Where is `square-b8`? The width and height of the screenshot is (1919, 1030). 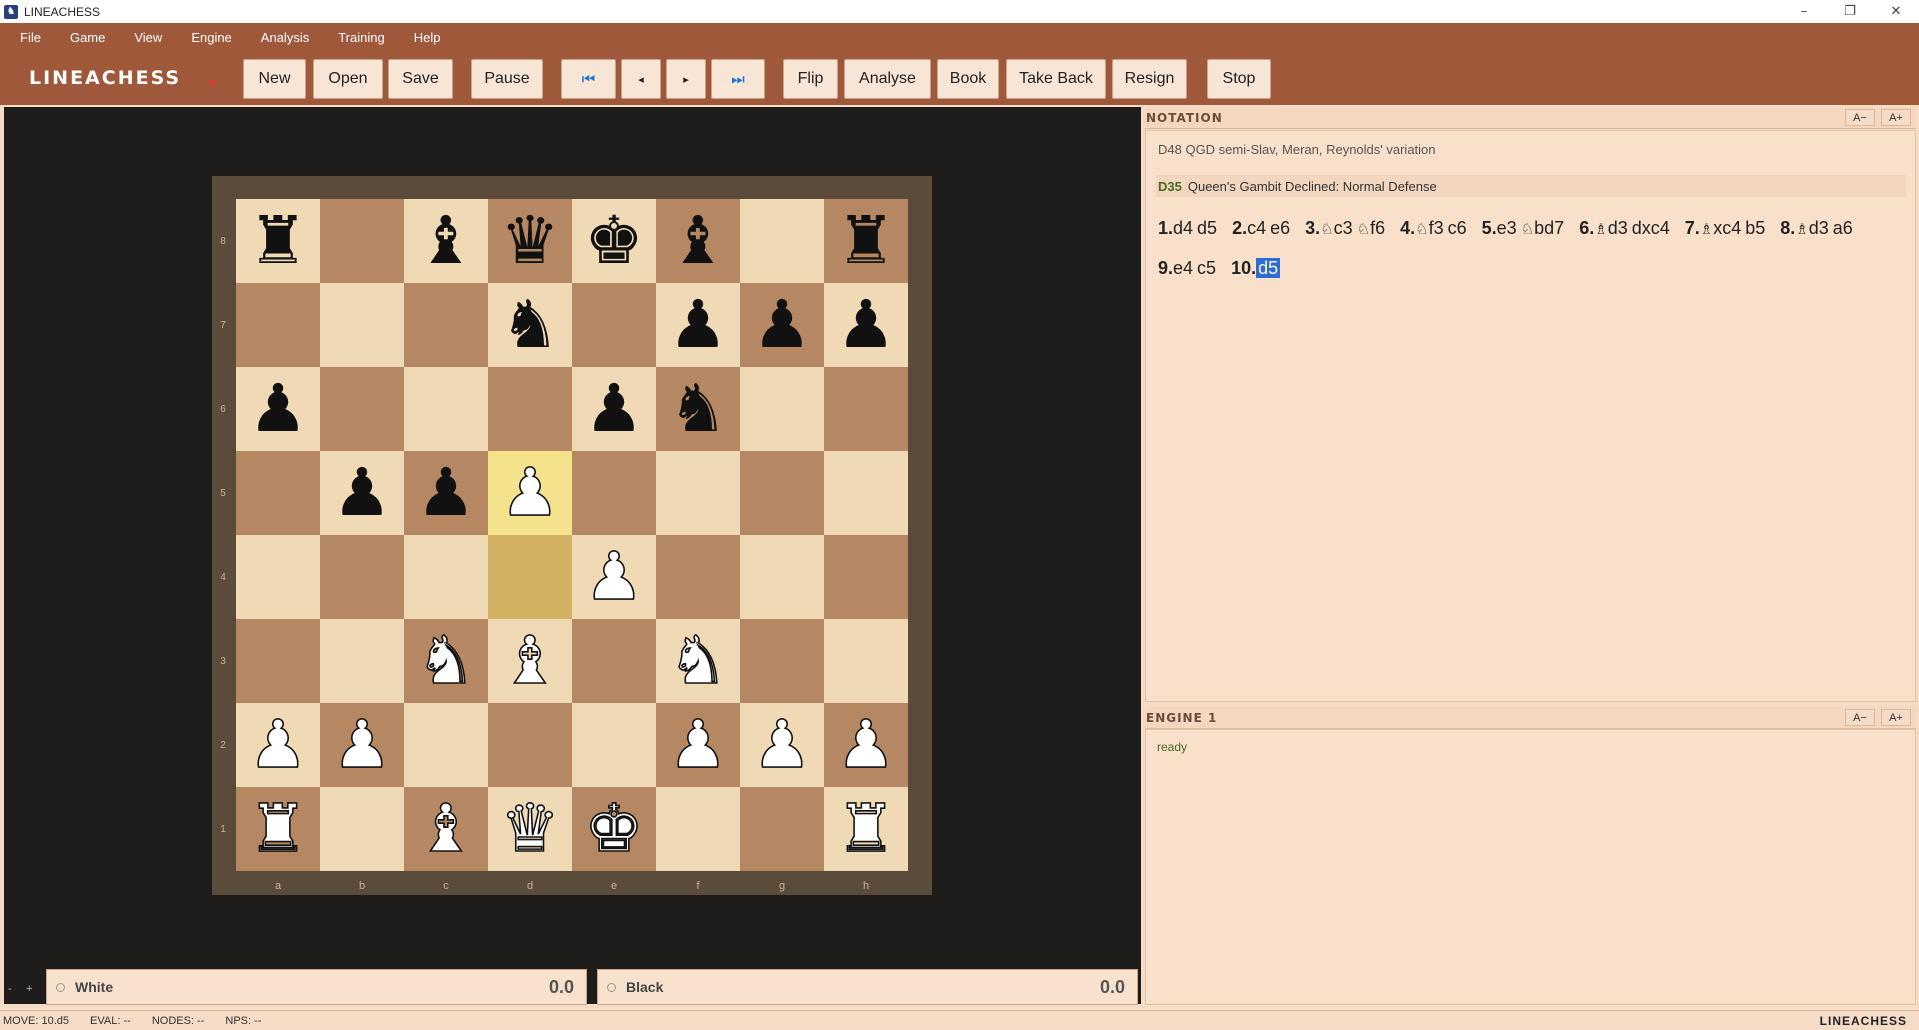 square-b8 is located at coordinates (362, 241).